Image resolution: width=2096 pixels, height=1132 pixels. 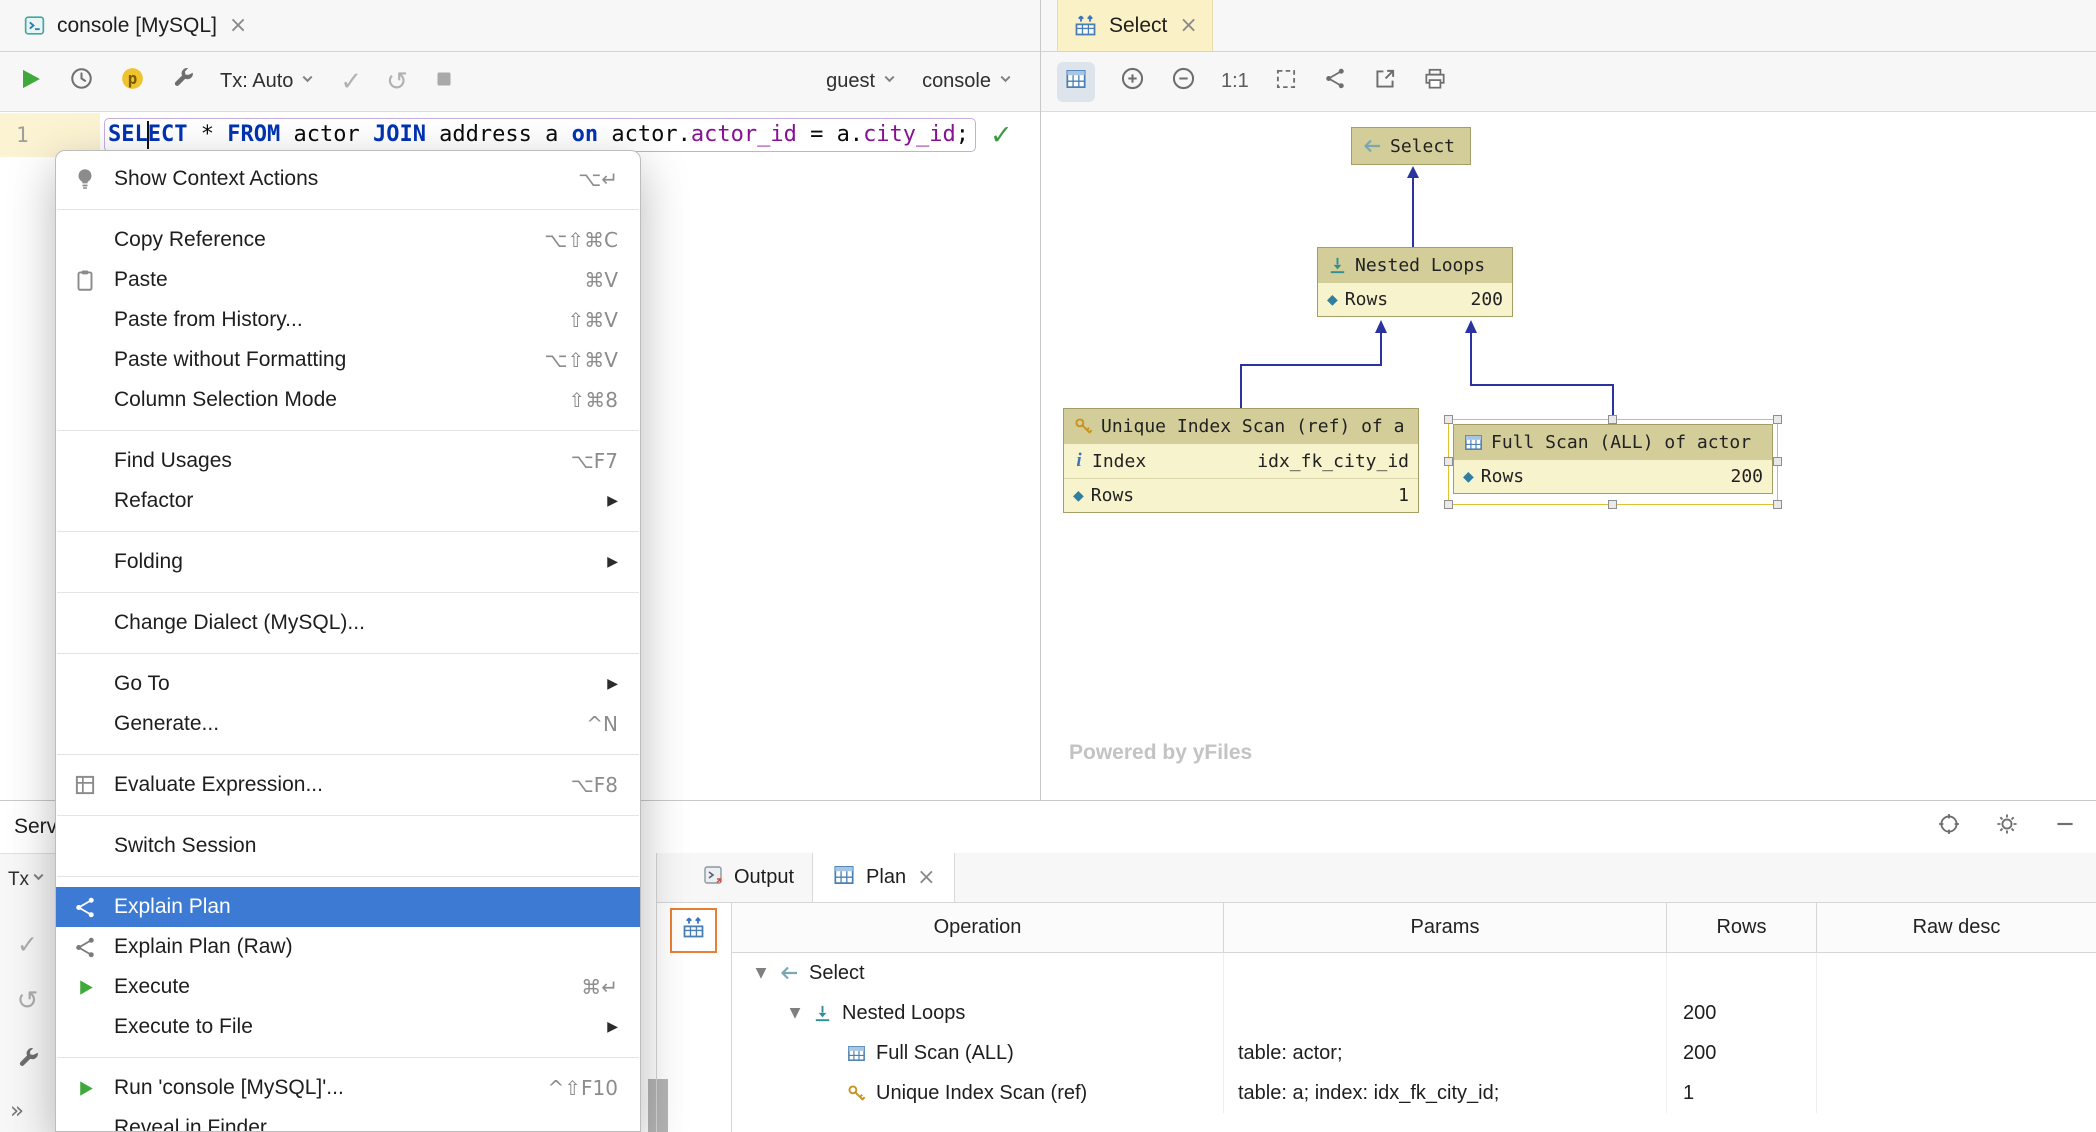 What do you see at coordinates (348, 1027) in the screenshot?
I see `menu-item-execute-to-file: Execute to File ▶` at bounding box center [348, 1027].